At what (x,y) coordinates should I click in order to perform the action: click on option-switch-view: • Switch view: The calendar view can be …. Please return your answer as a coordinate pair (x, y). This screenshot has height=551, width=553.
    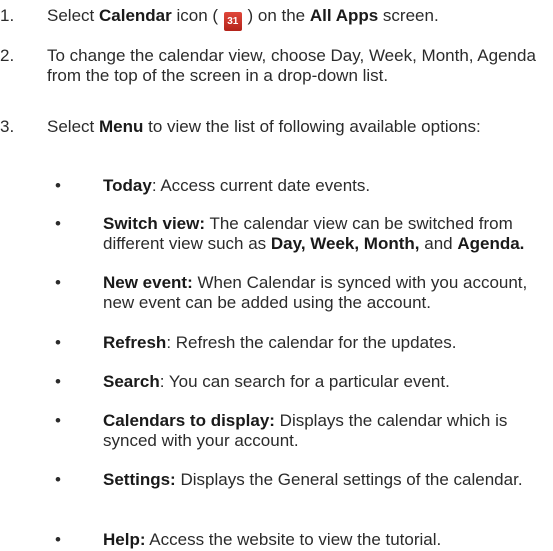
    Looking at the image, I should click on (272, 234).